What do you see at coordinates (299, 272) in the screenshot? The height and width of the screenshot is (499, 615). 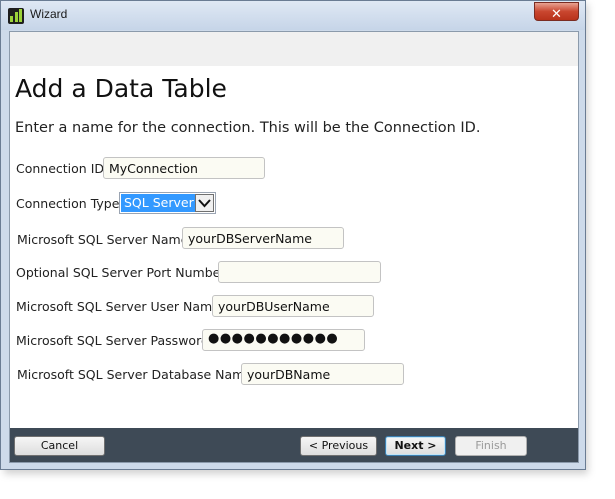 I see `port-input` at bounding box center [299, 272].